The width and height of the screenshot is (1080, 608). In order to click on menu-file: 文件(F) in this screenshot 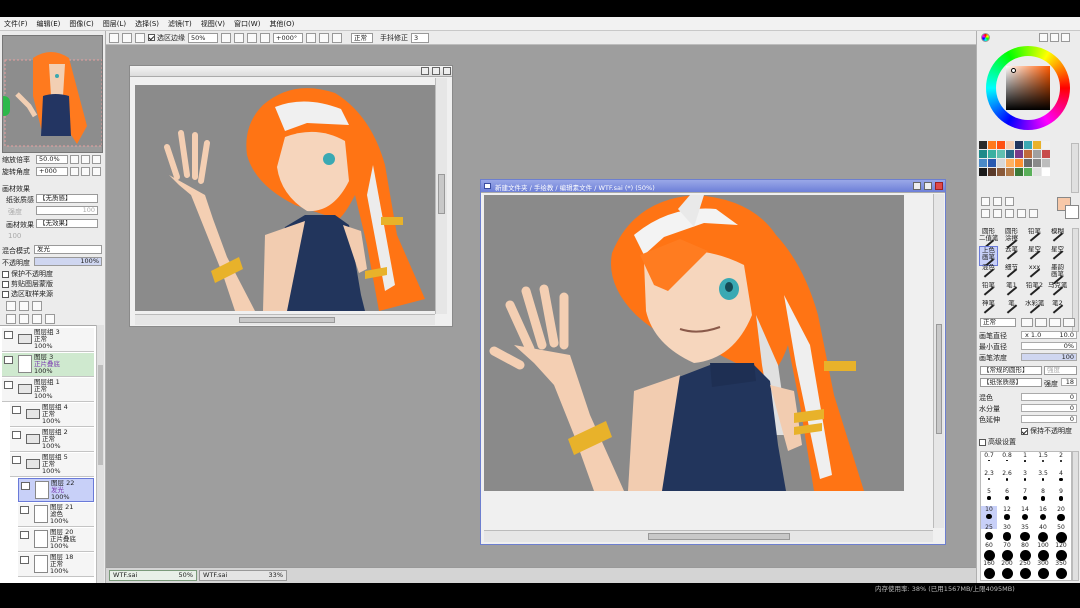, I will do `click(16, 24)`.